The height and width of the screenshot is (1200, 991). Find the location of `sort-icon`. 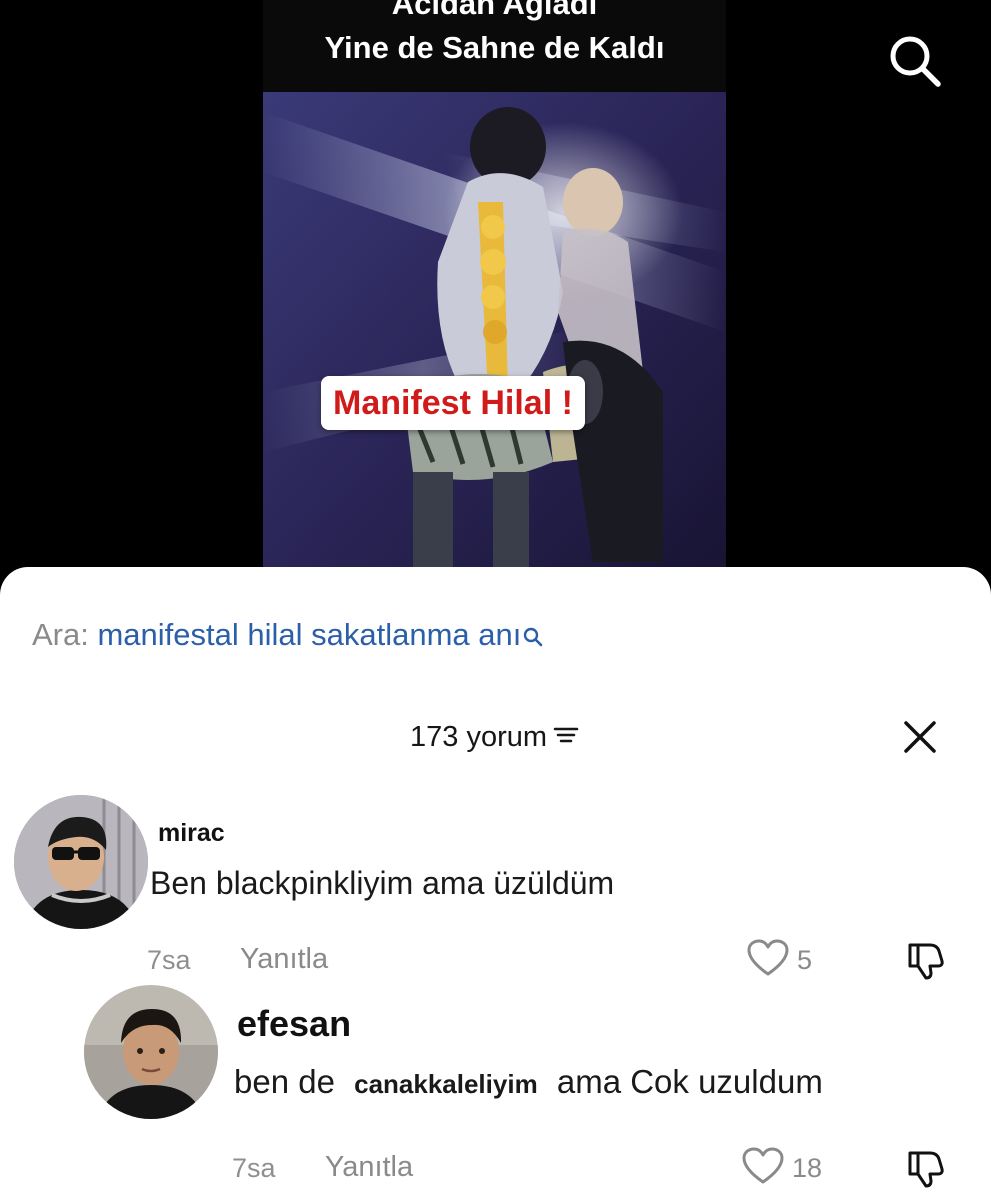

sort-icon is located at coordinates (566, 737).